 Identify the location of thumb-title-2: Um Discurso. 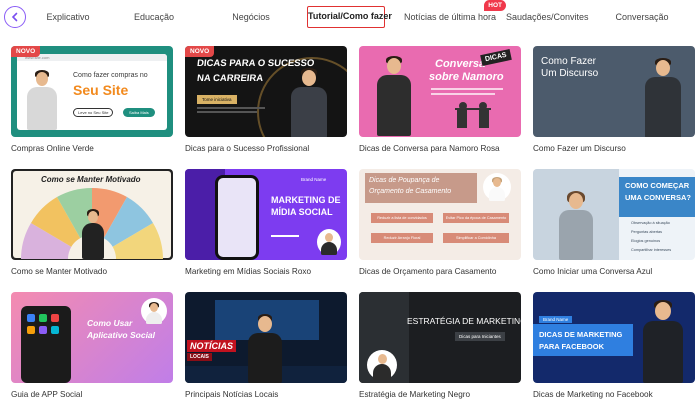
(570, 73).